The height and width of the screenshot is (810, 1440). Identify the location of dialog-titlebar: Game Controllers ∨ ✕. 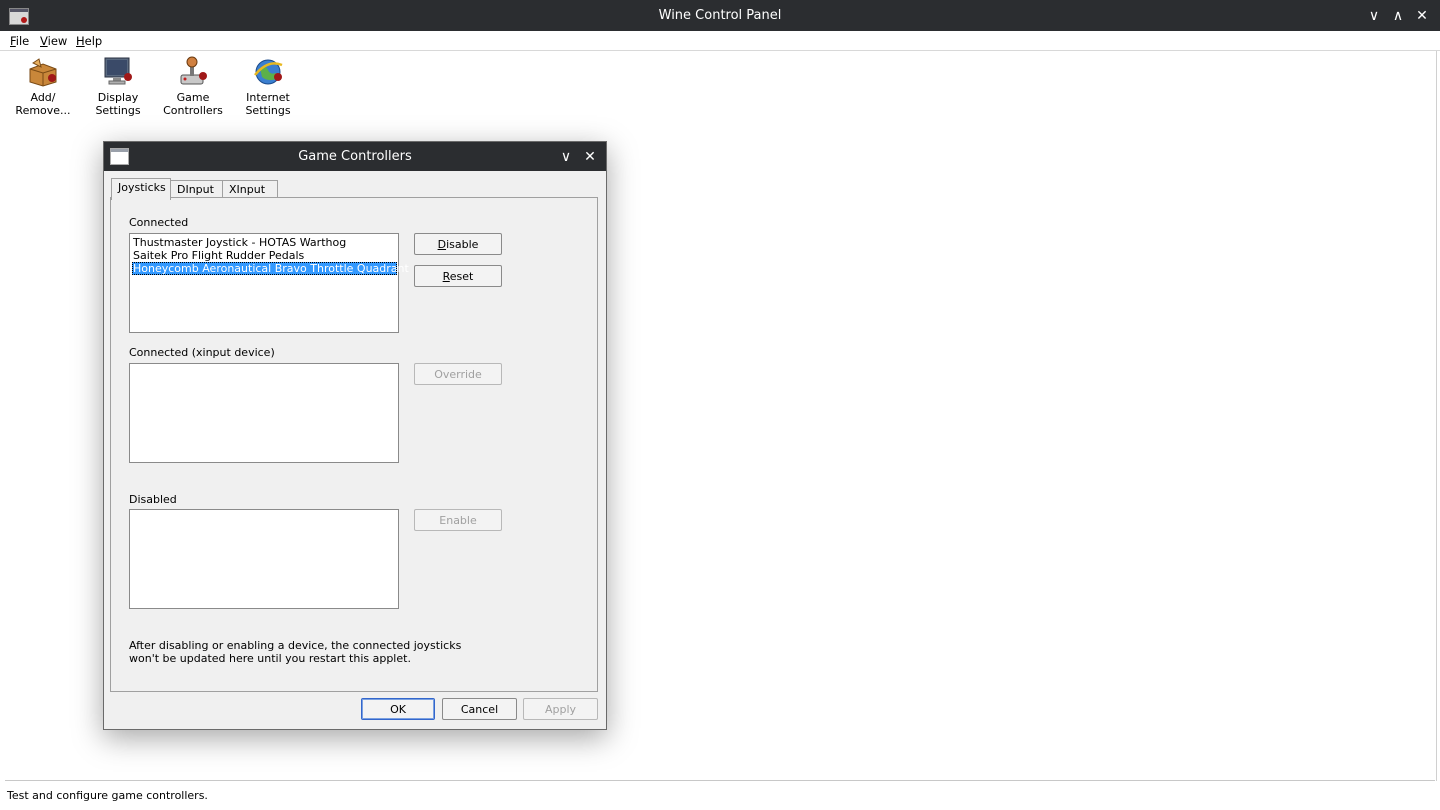
(355, 156).